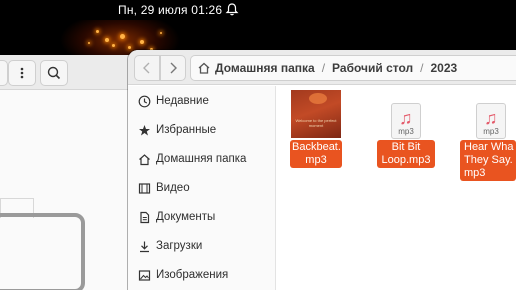 Image resolution: width=516 pixels, height=290 pixels. What do you see at coordinates (144, 129) in the screenshot?
I see `star-icon` at bounding box center [144, 129].